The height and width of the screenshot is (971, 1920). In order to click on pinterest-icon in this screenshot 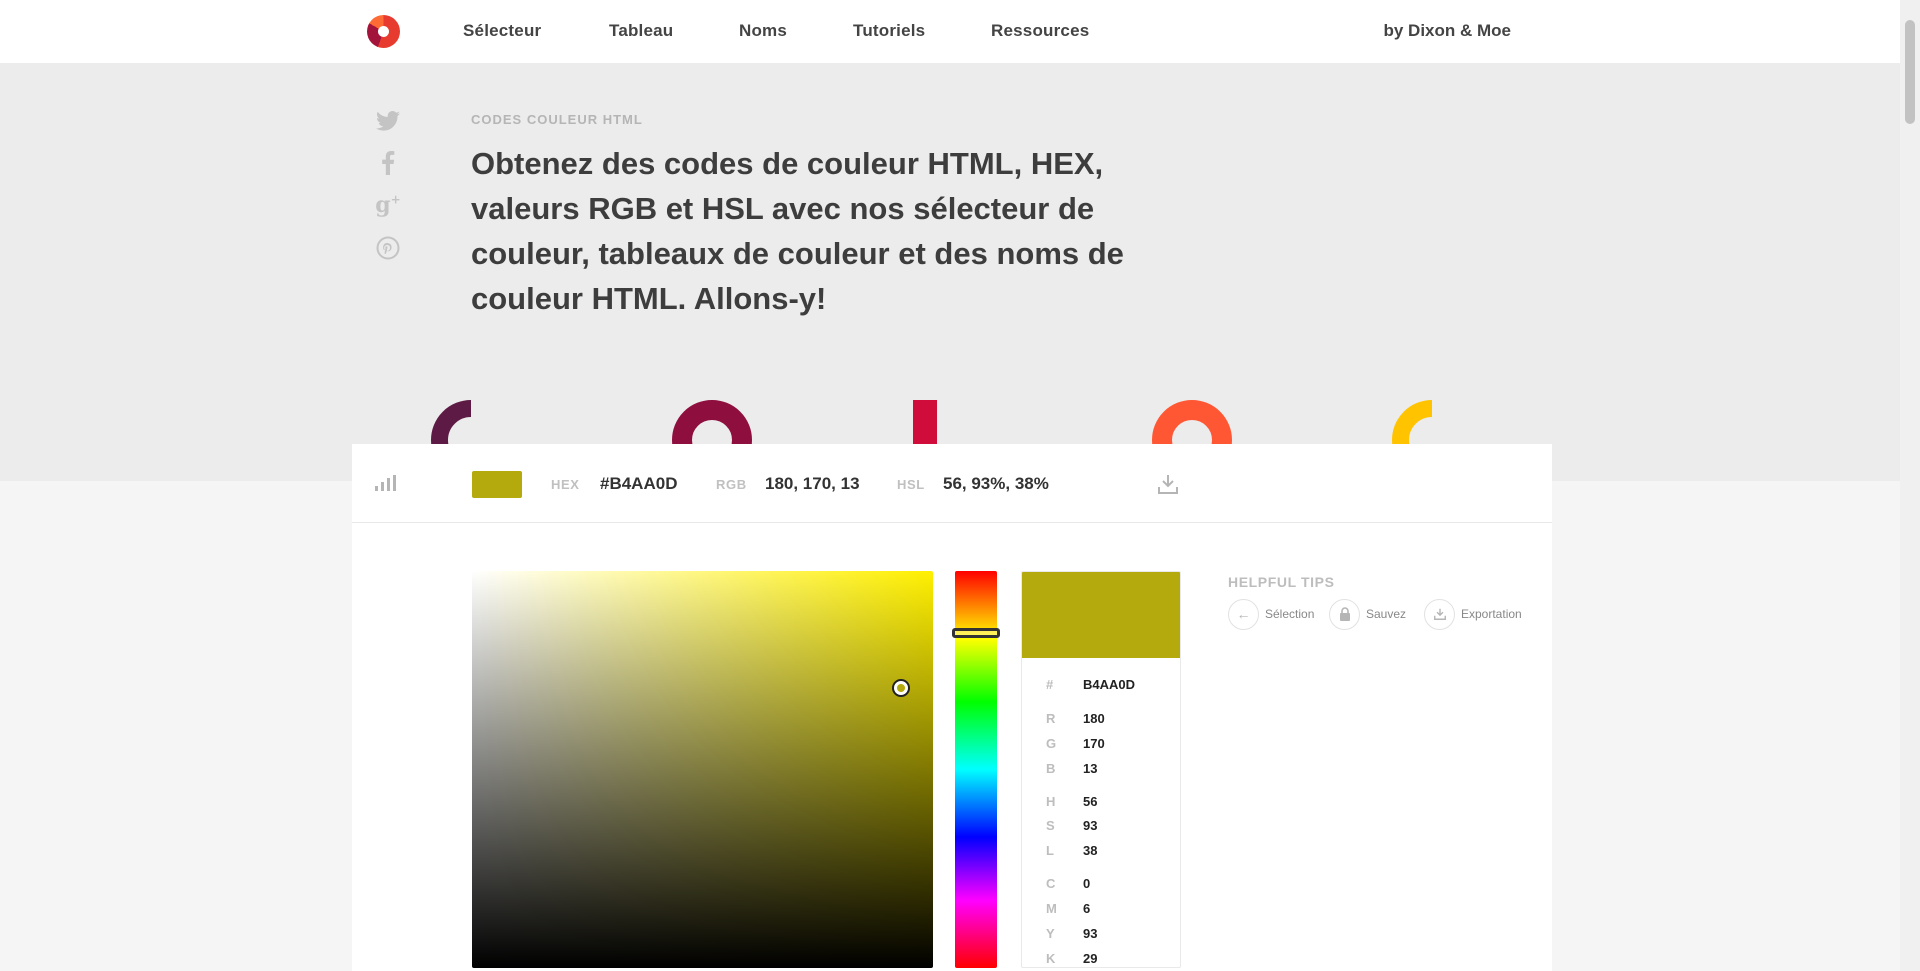, I will do `click(388, 248)`.